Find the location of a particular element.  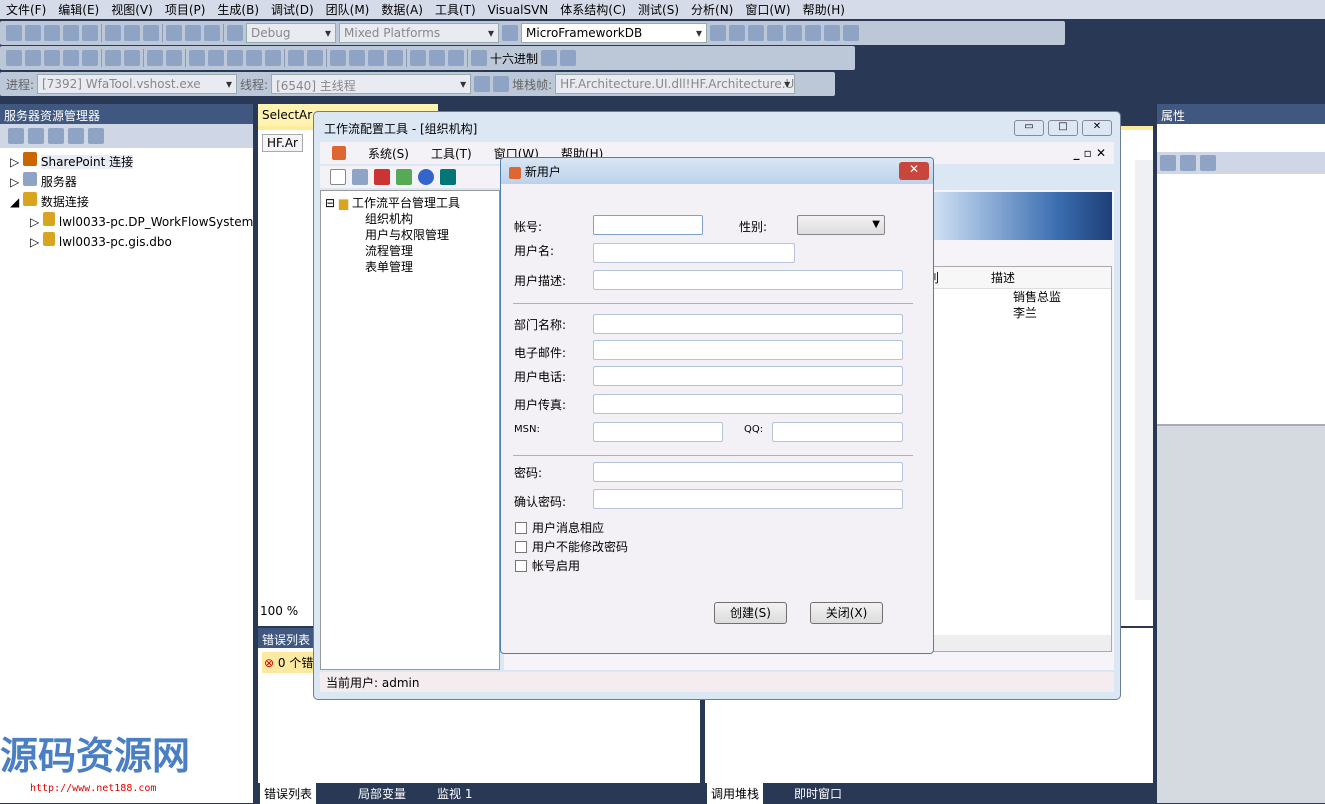

fax-input is located at coordinates (748, 404).